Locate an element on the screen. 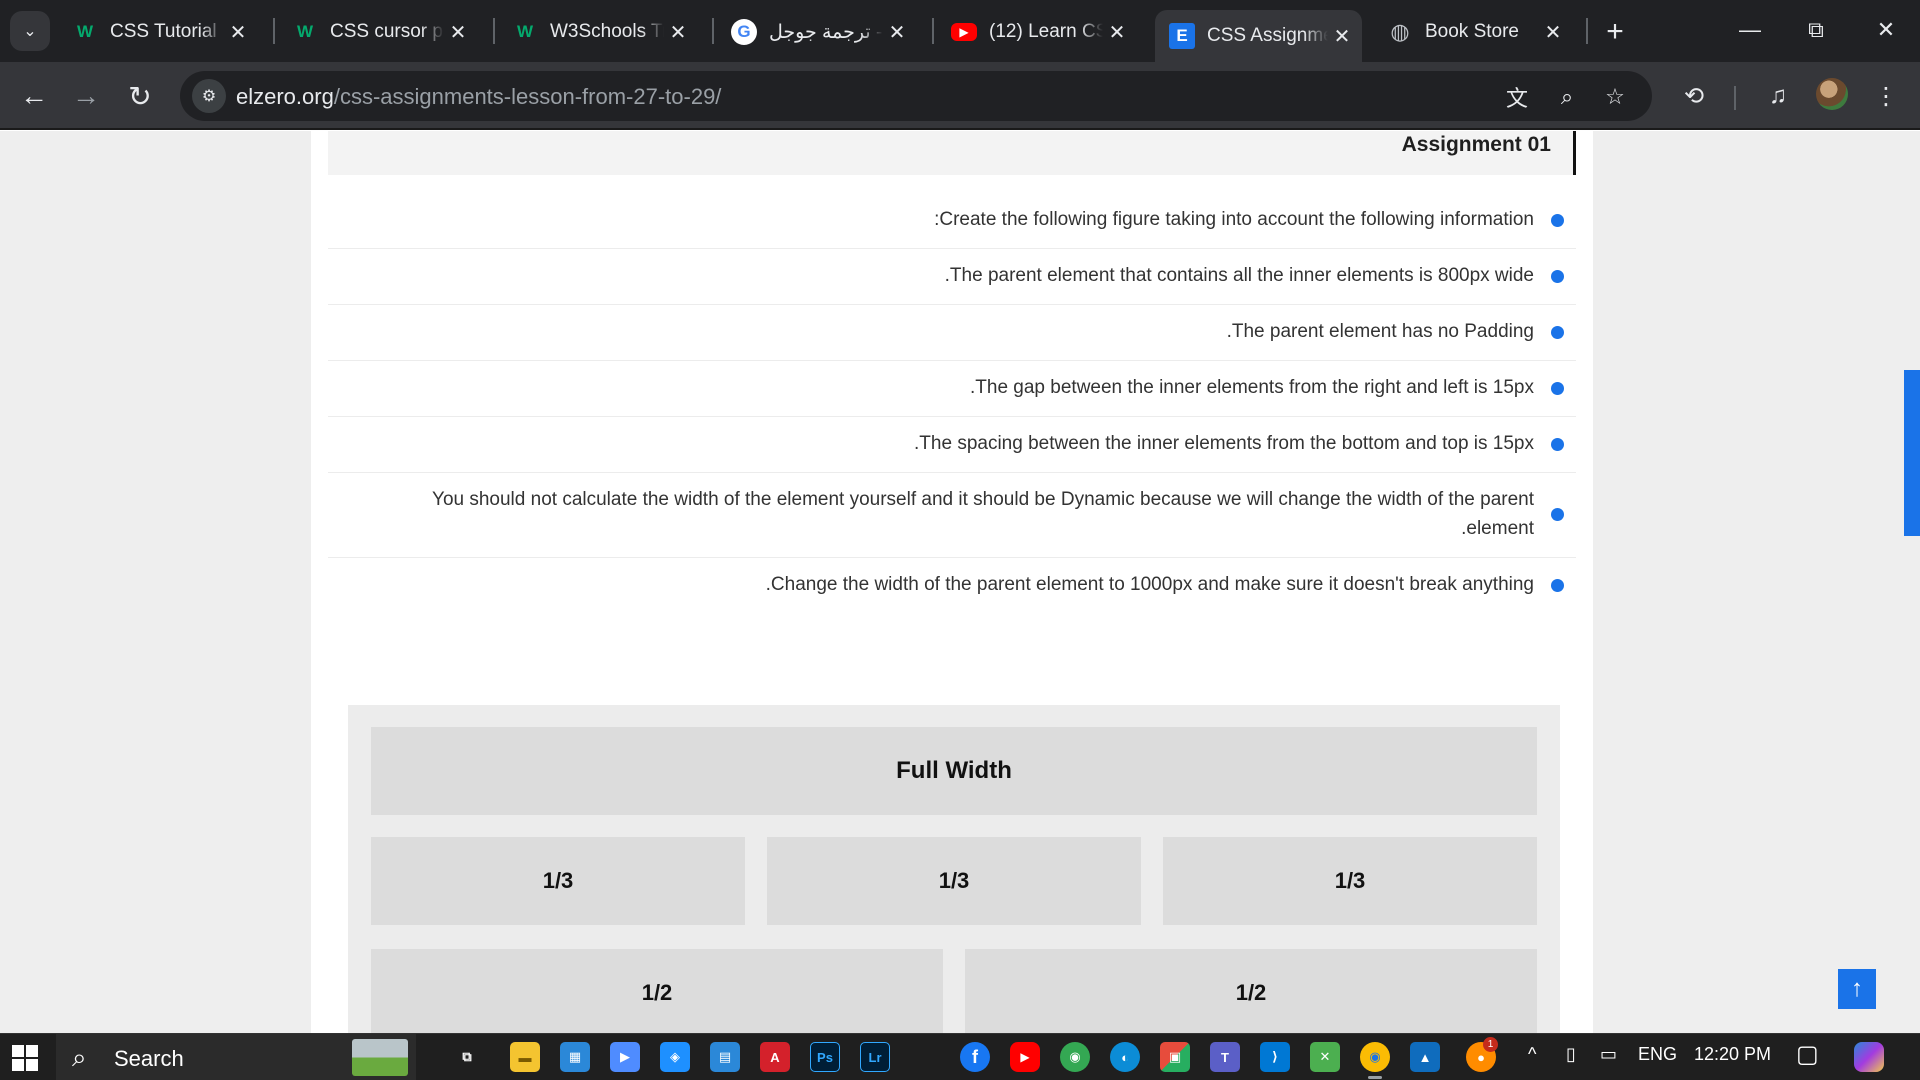  forward-button: → is located at coordinates (86, 96).